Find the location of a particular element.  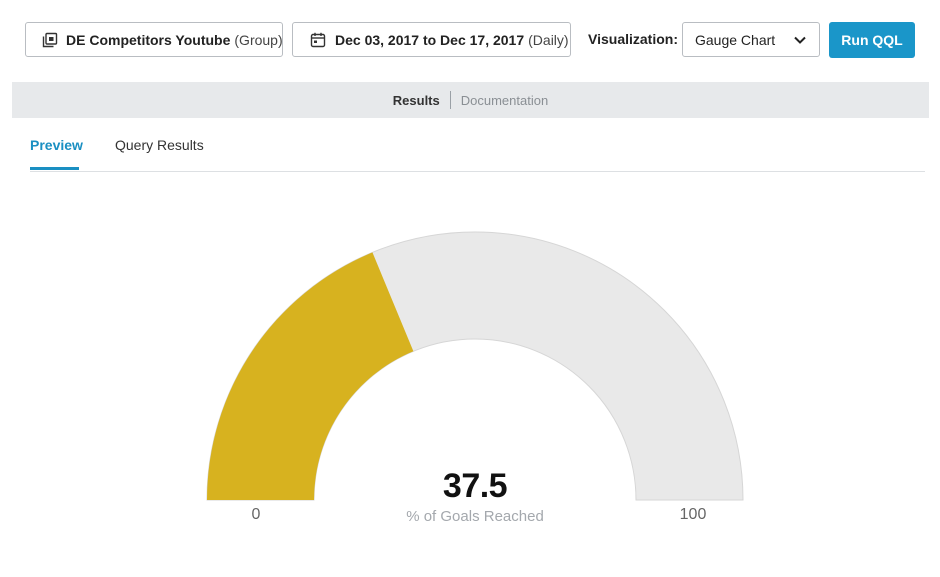

gauge-max-label: 100 is located at coordinates (693, 514).